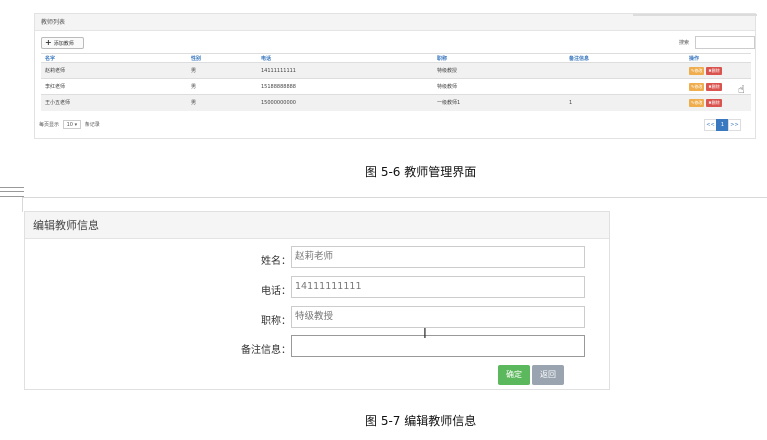  What do you see at coordinates (421, 172) in the screenshot?
I see `figure-caption-5-6: 图 5-6 教师管理界面` at bounding box center [421, 172].